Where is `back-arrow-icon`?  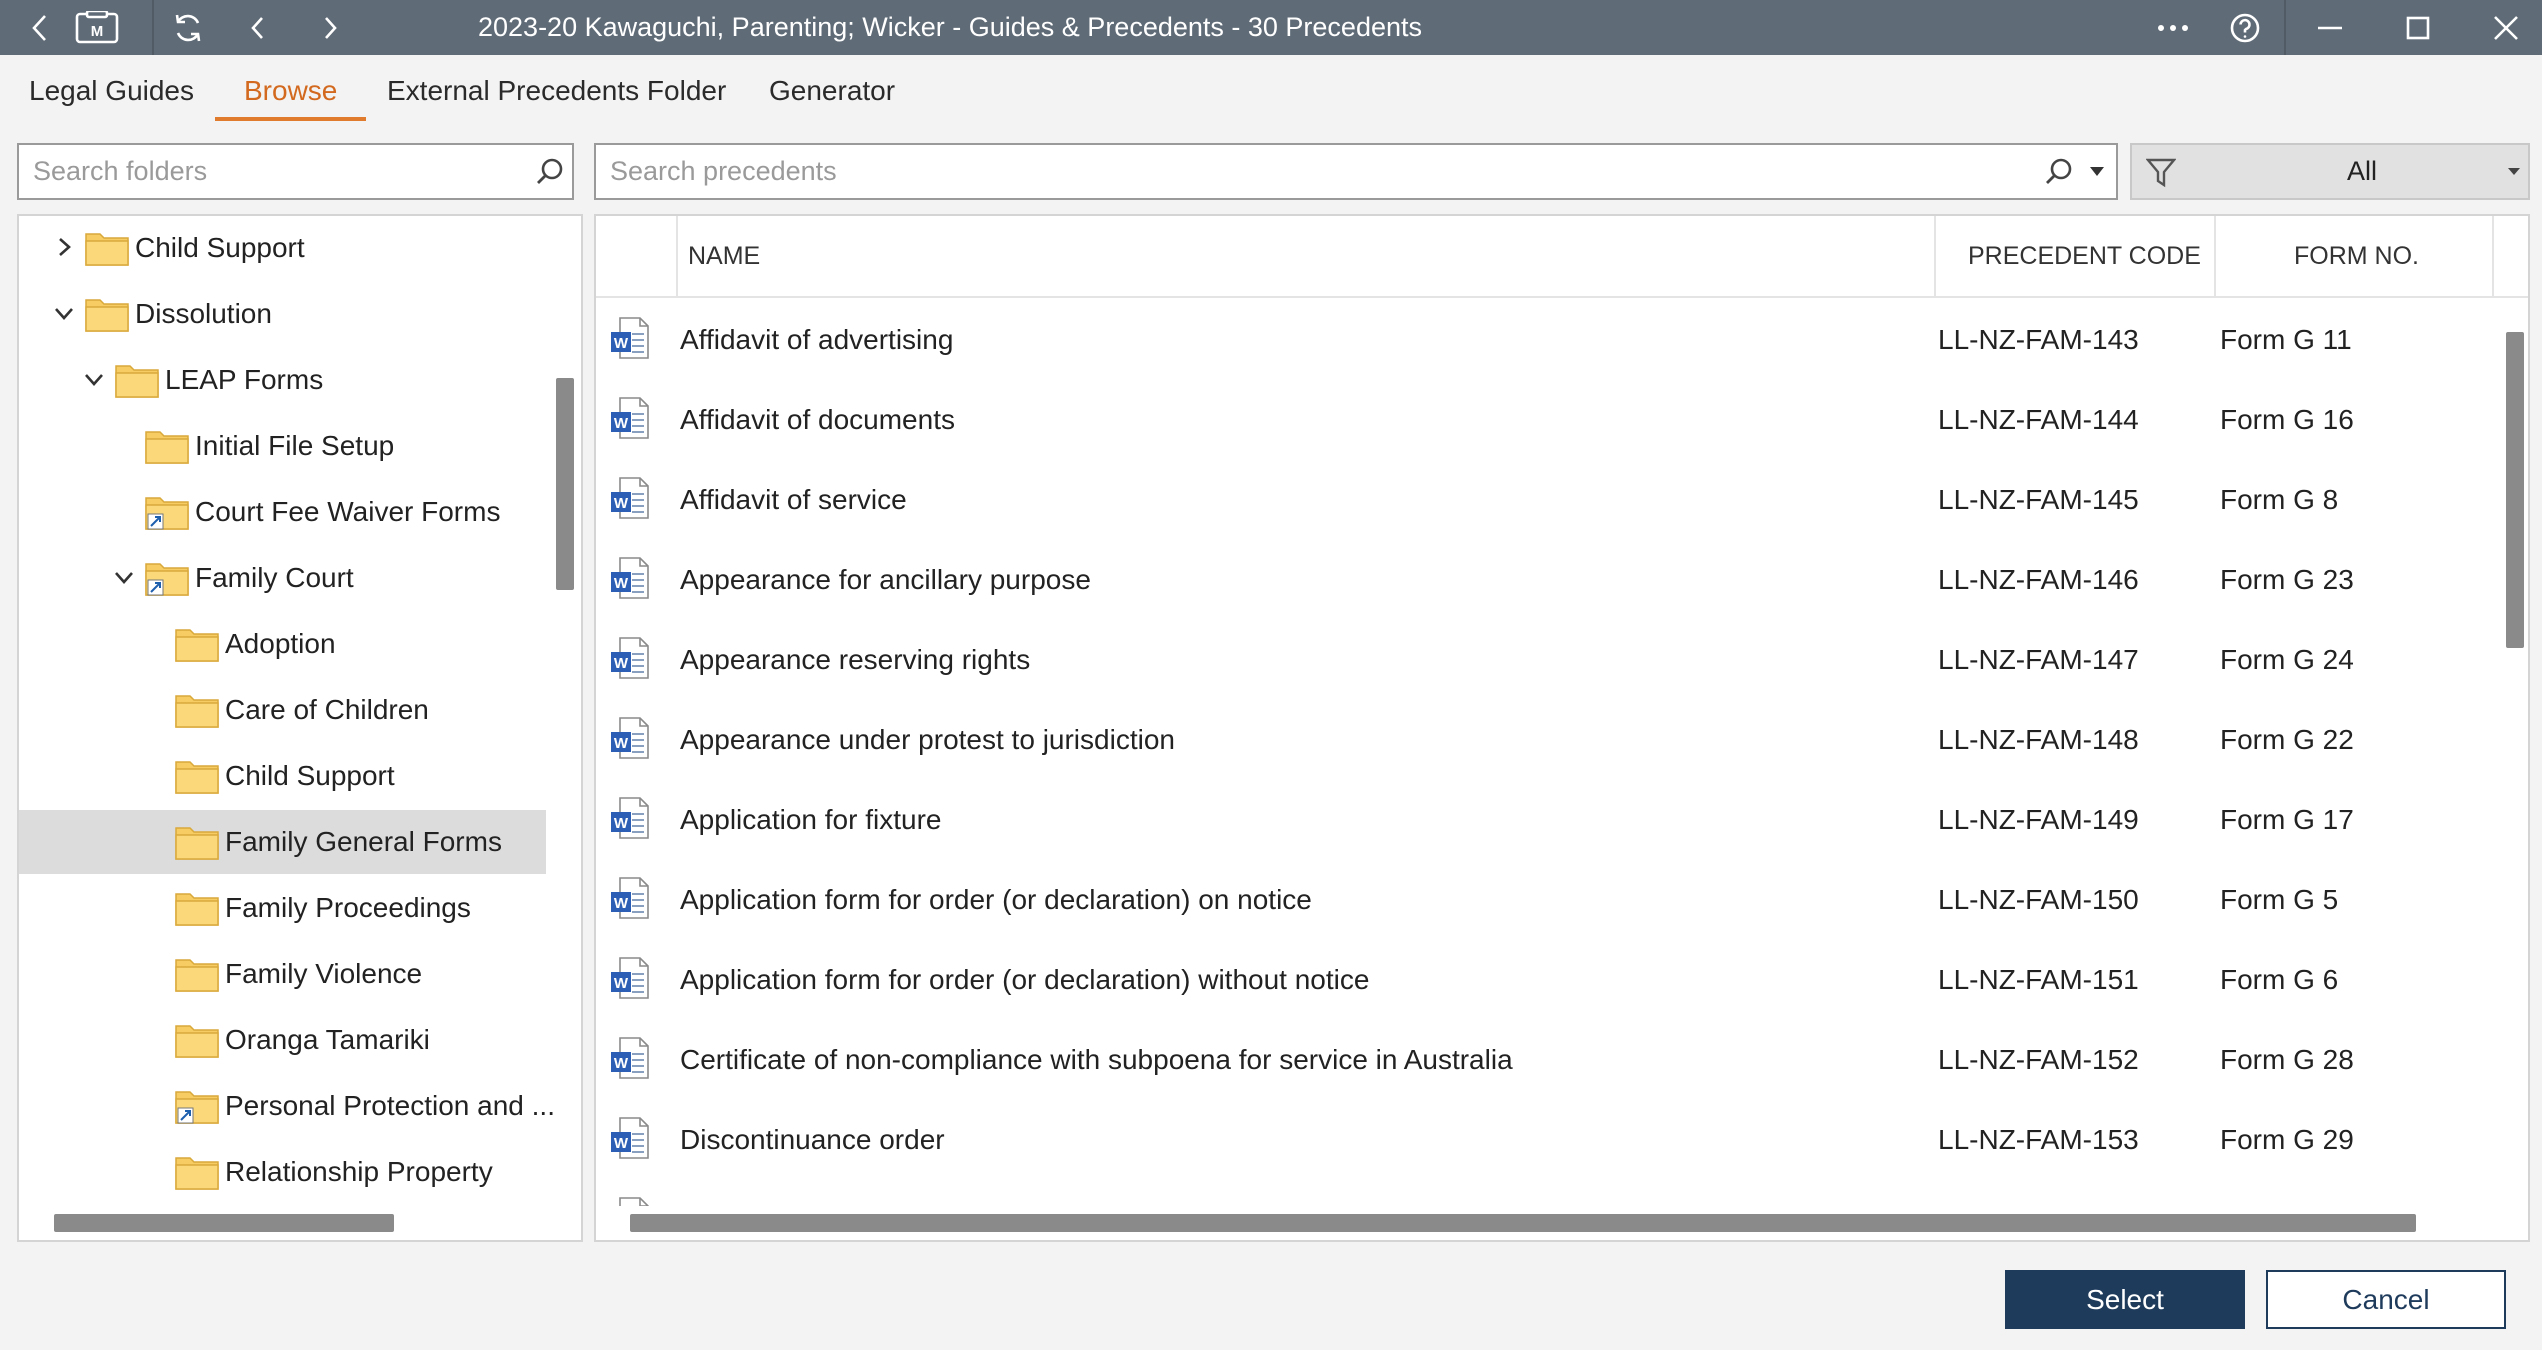
back-arrow-icon is located at coordinates (40, 27).